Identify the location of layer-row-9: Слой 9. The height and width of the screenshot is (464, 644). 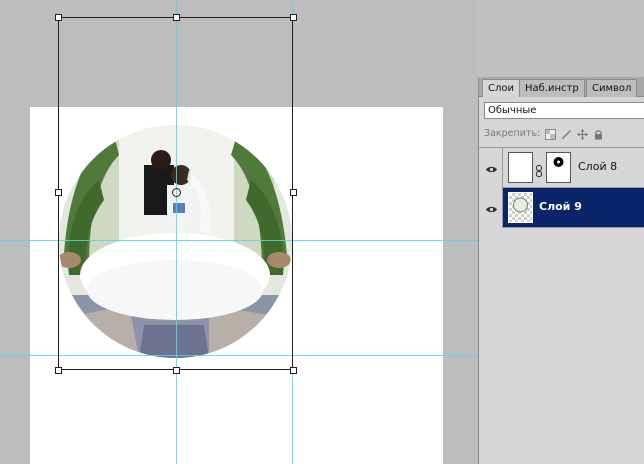
(561, 208).